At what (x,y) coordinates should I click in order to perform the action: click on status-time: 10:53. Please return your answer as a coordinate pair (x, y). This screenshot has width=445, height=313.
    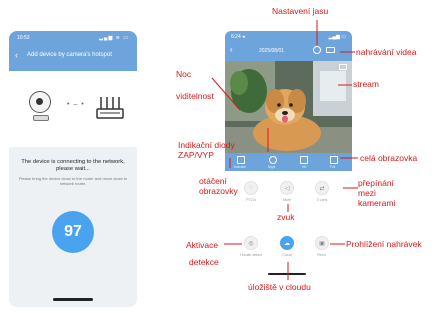
    Looking at the image, I should click on (23, 38).